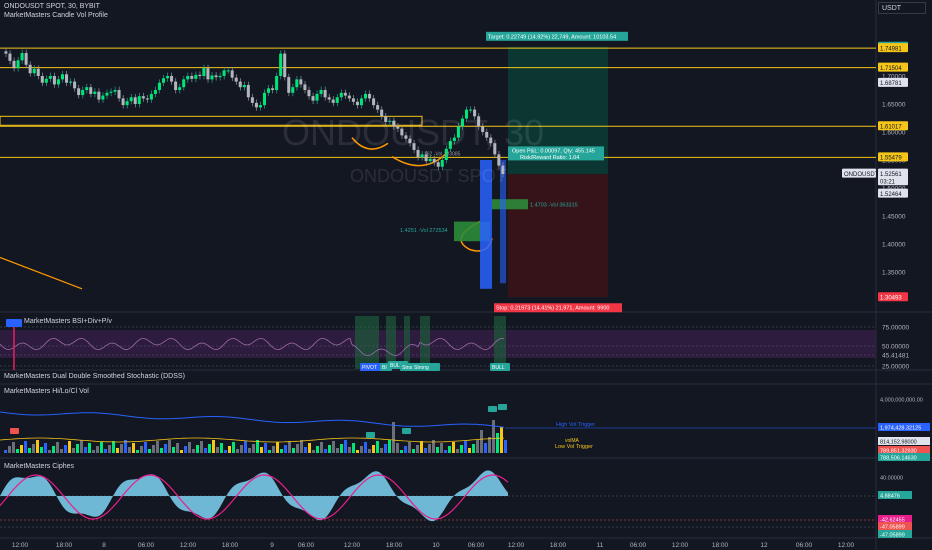 The width and height of the screenshot is (932, 550). Describe the element at coordinates (394, 545) in the screenshot. I see `time-tick-label: 18:00` at that location.